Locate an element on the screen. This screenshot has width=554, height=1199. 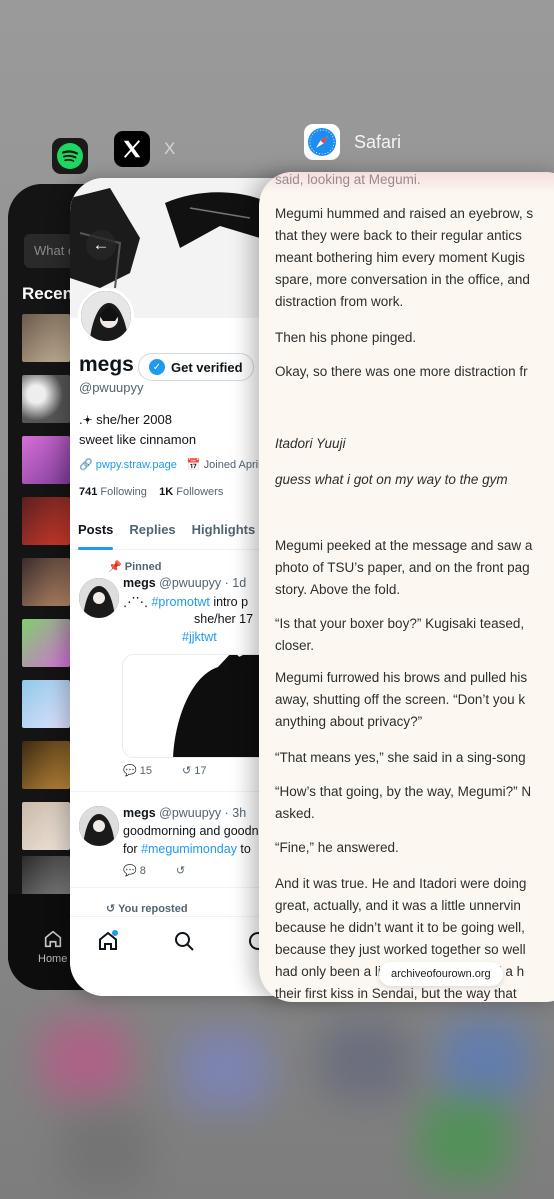
reply-button: 💬 8 is located at coordinates (134, 870).